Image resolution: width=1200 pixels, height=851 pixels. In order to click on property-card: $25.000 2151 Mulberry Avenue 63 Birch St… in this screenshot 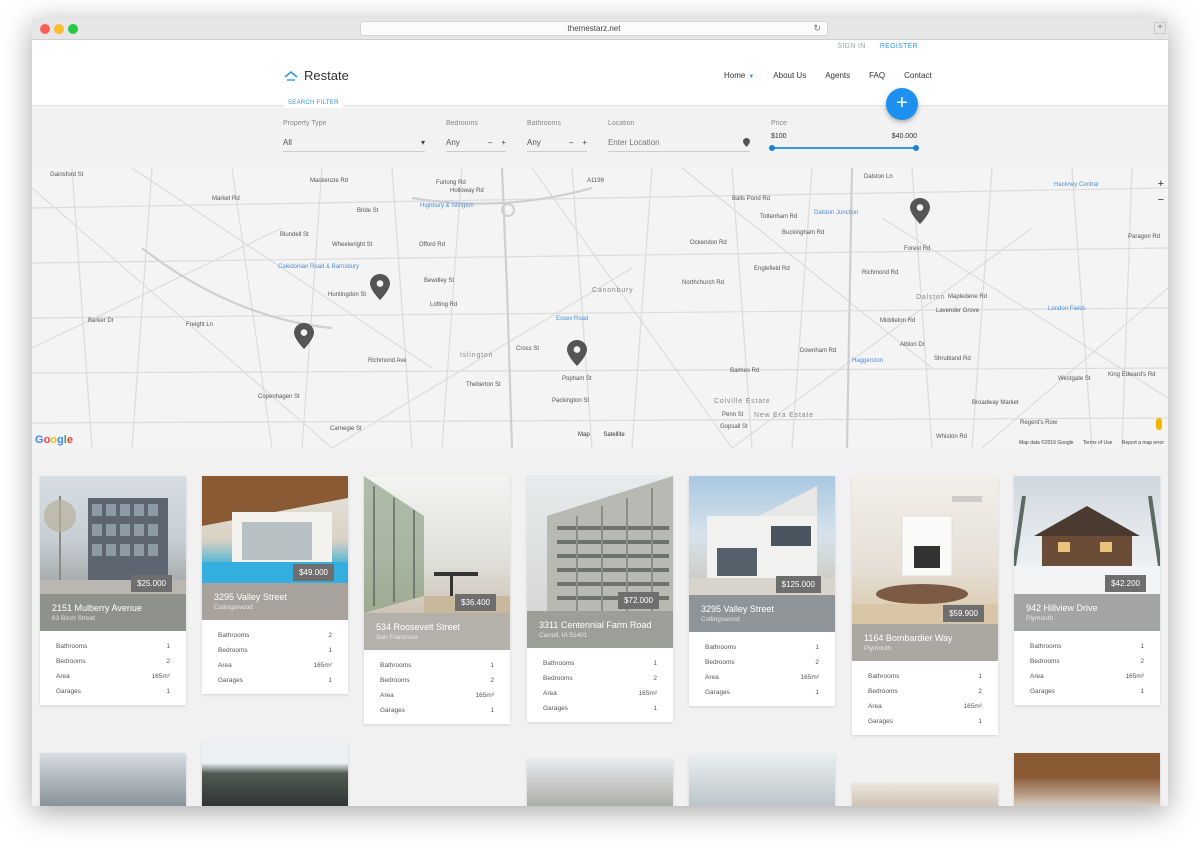, I will do `click(113, 590)`.